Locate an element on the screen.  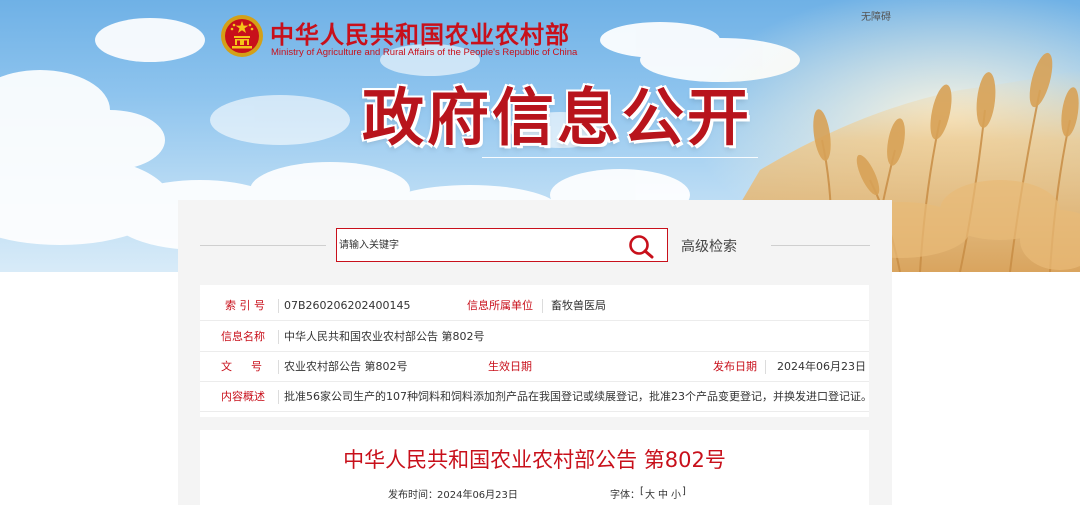
section-title: 政府信息公开 is located at coordinates (557, 117).